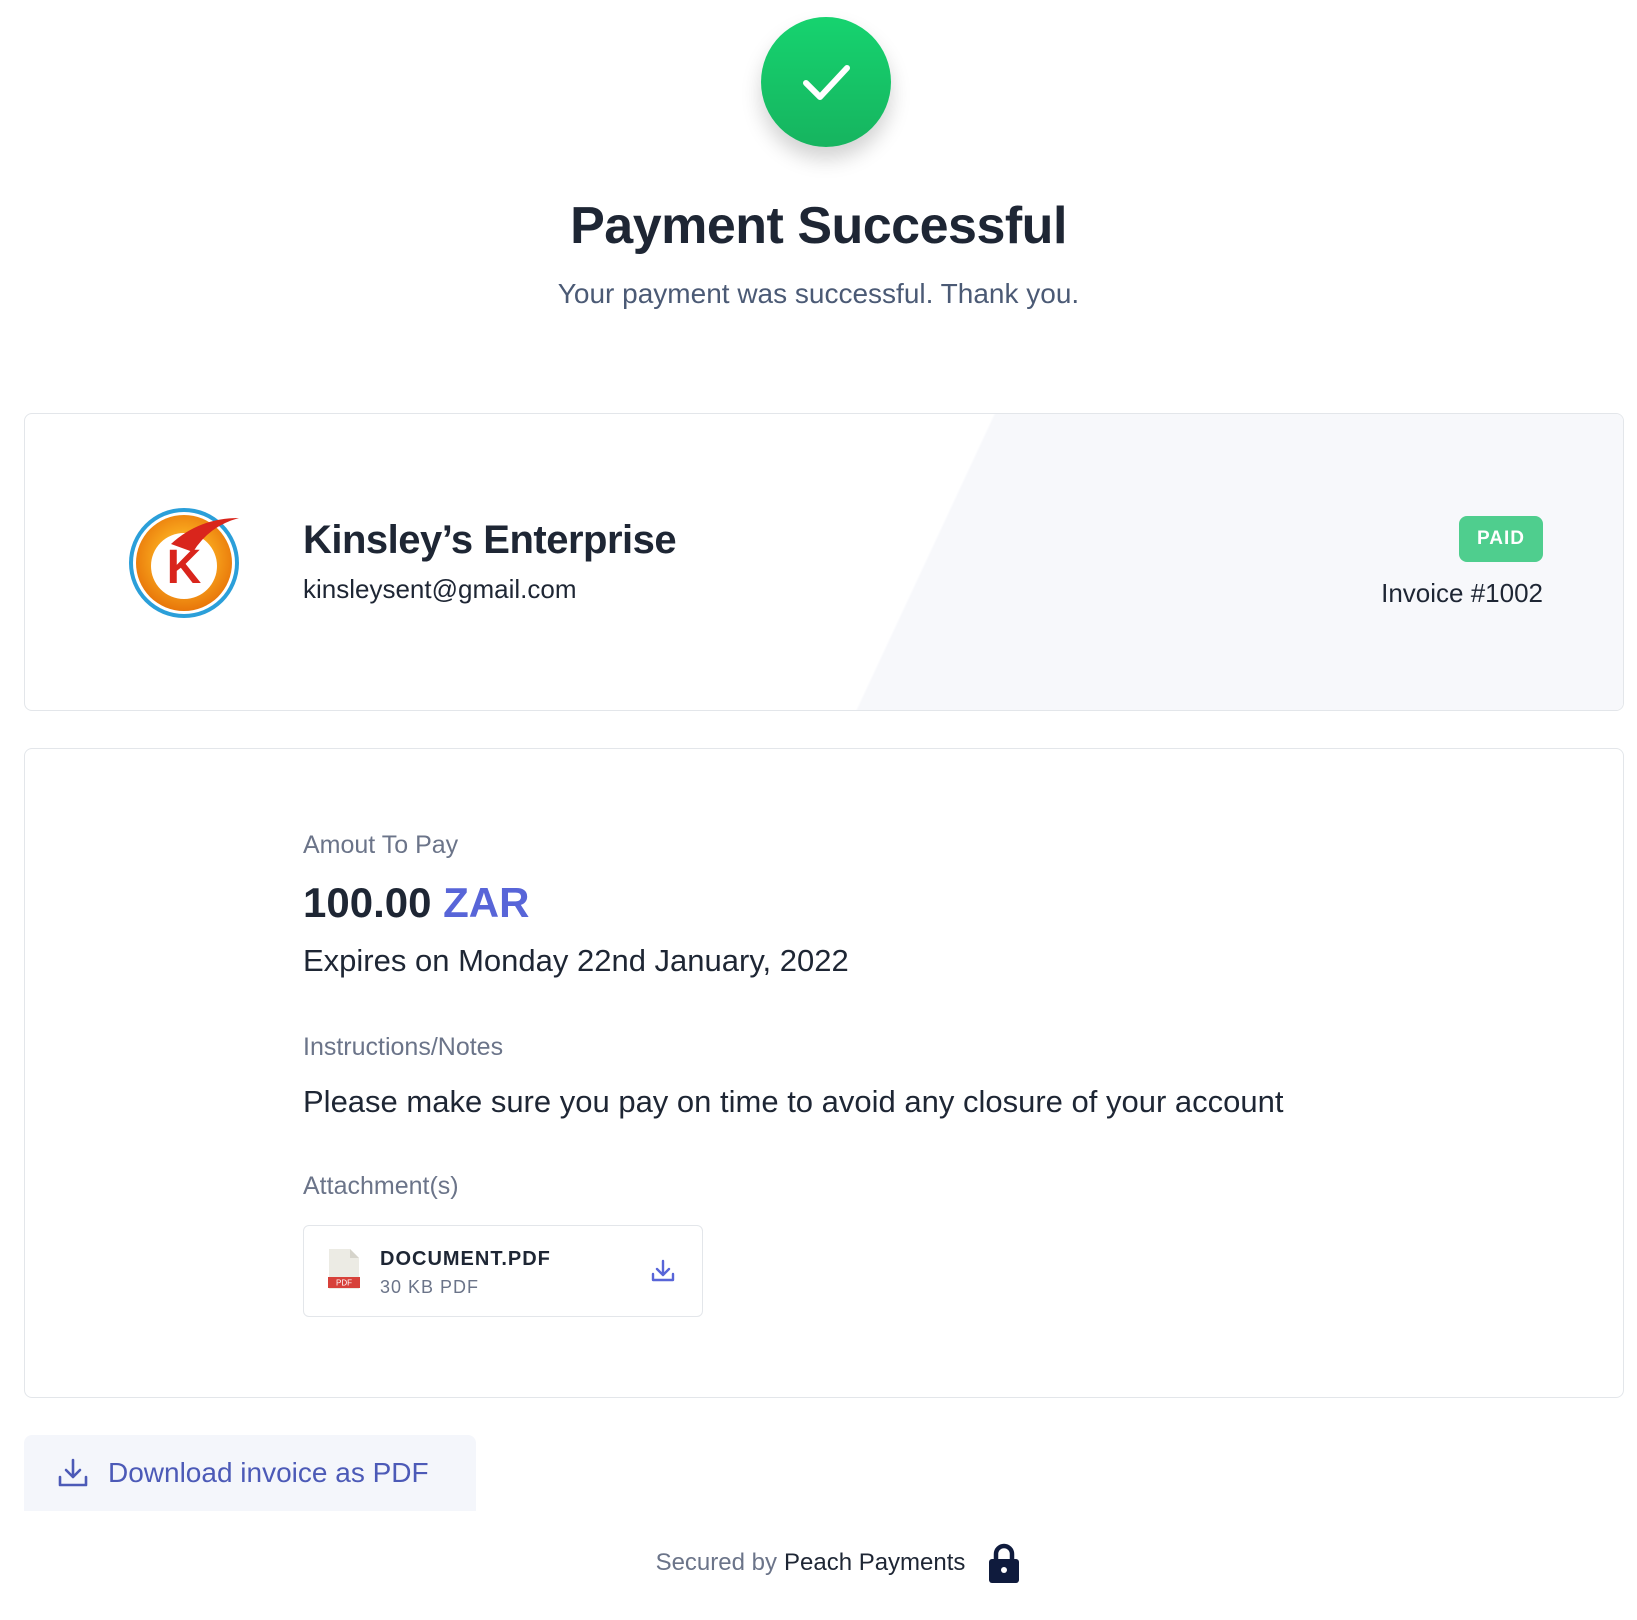 The width and height of the screenshot is (1637, 1620). I want to click on lock-icon, so click(1004, 1563).